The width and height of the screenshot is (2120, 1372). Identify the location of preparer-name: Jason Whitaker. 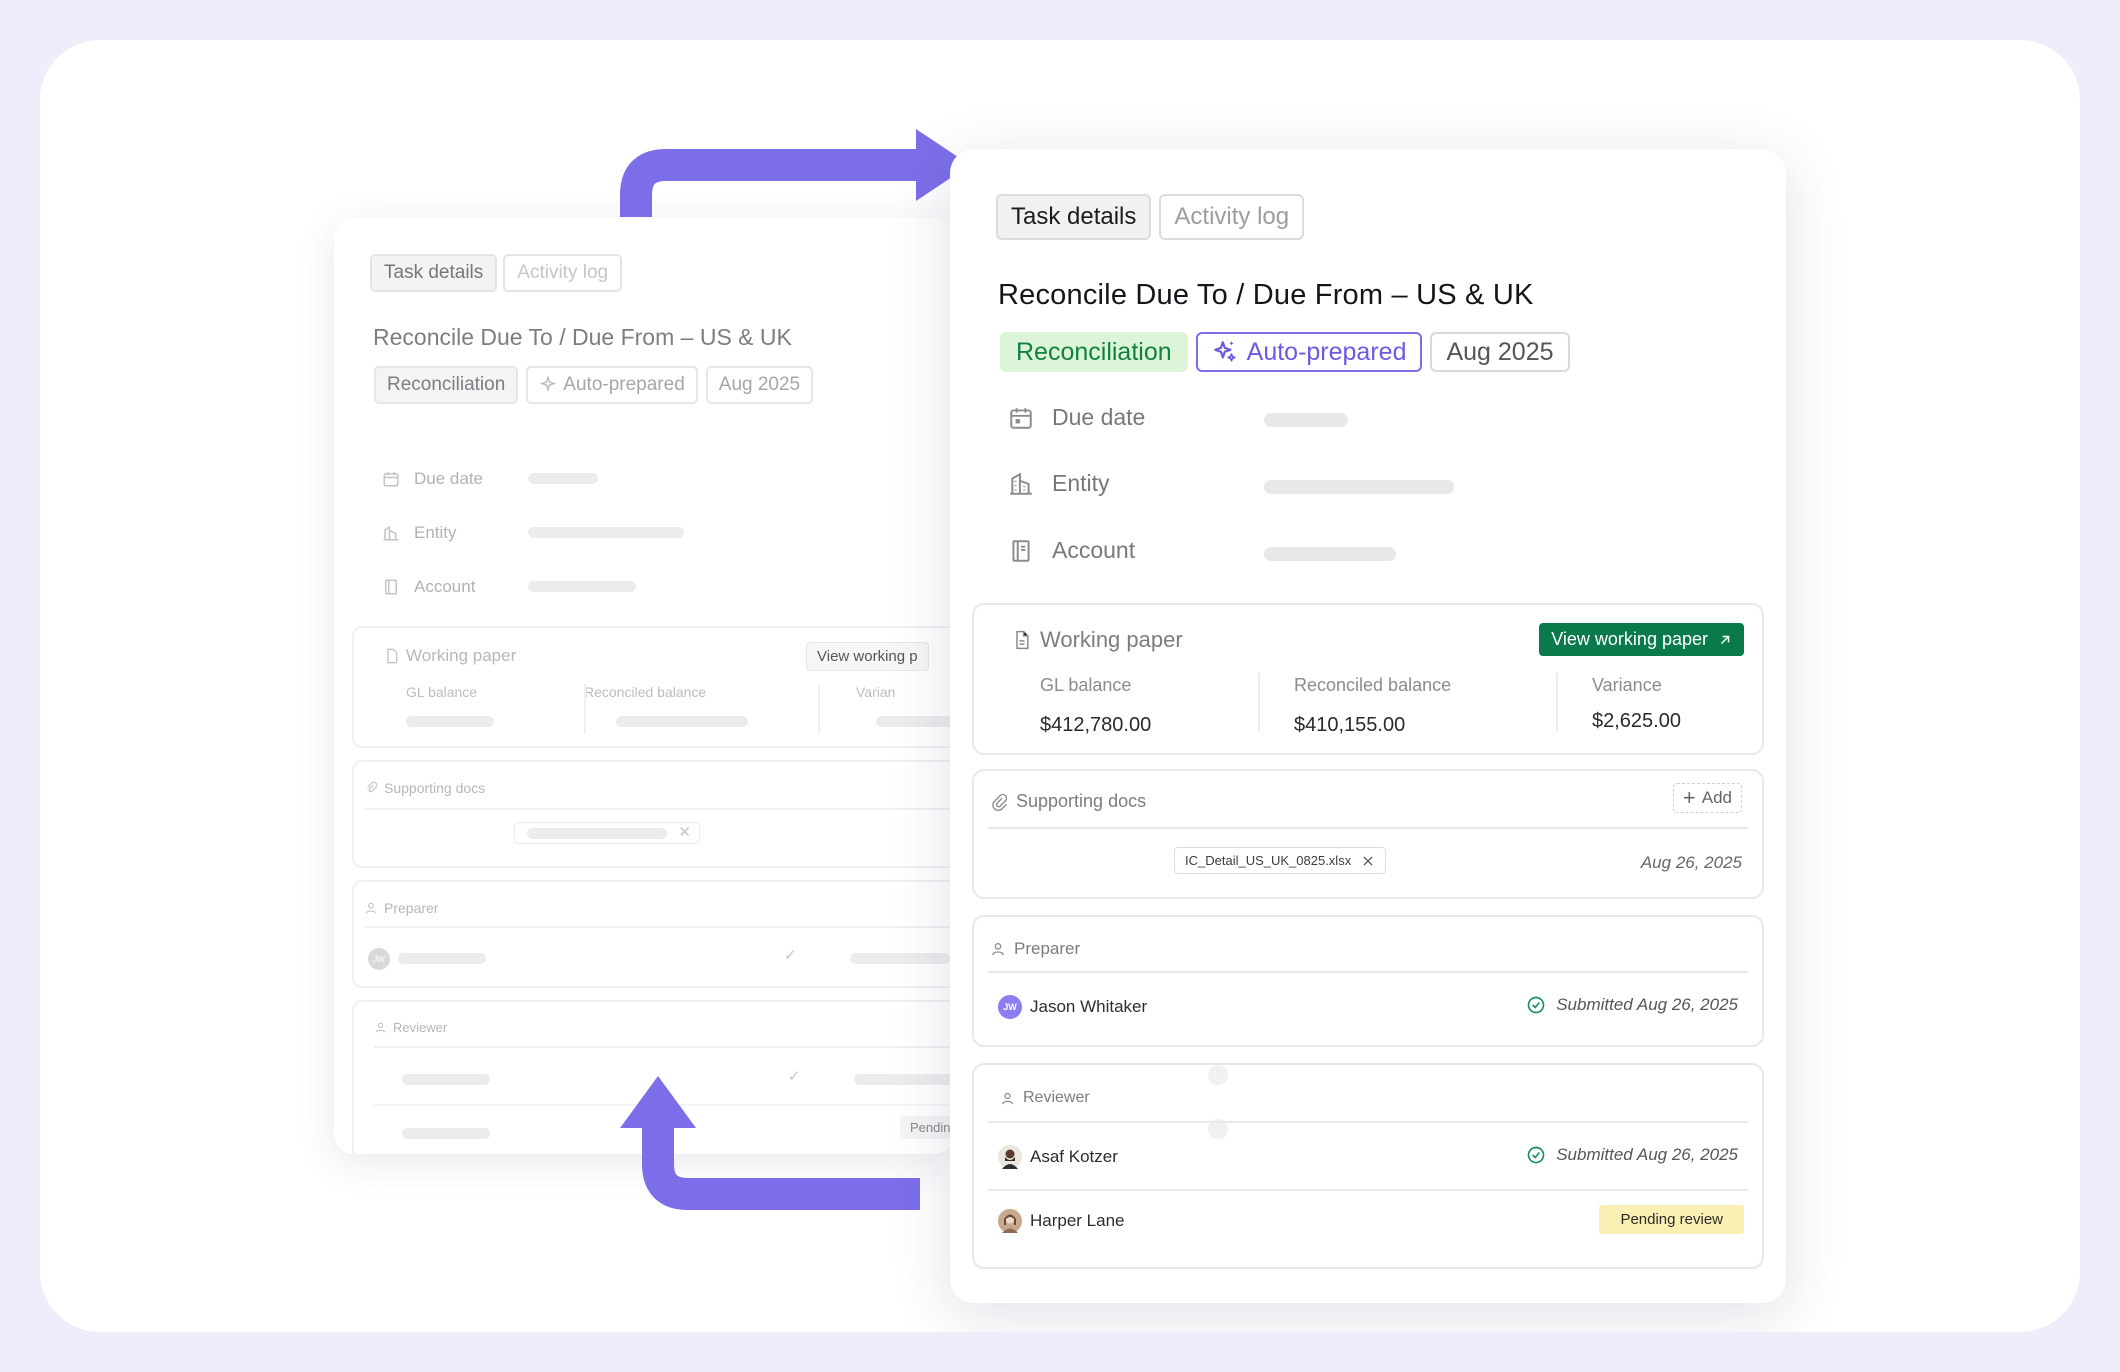
(1089, 1006).